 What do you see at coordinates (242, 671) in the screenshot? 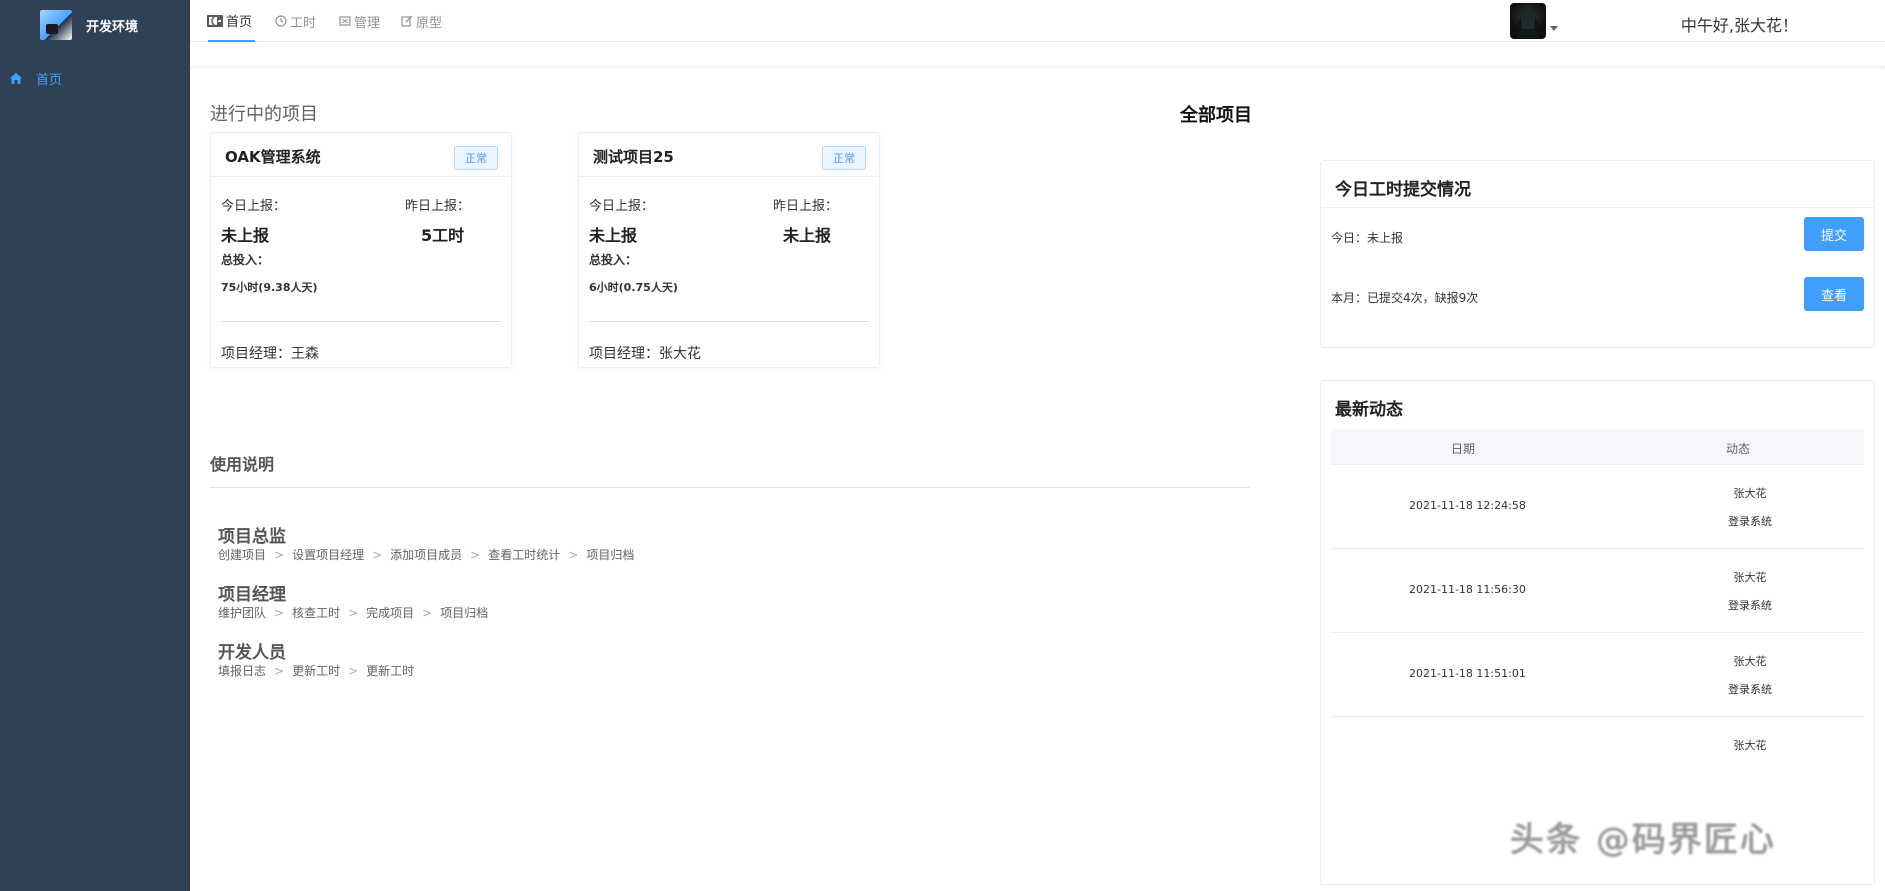
I see `step-item: 填报日志` at bounding box center [242, 671].